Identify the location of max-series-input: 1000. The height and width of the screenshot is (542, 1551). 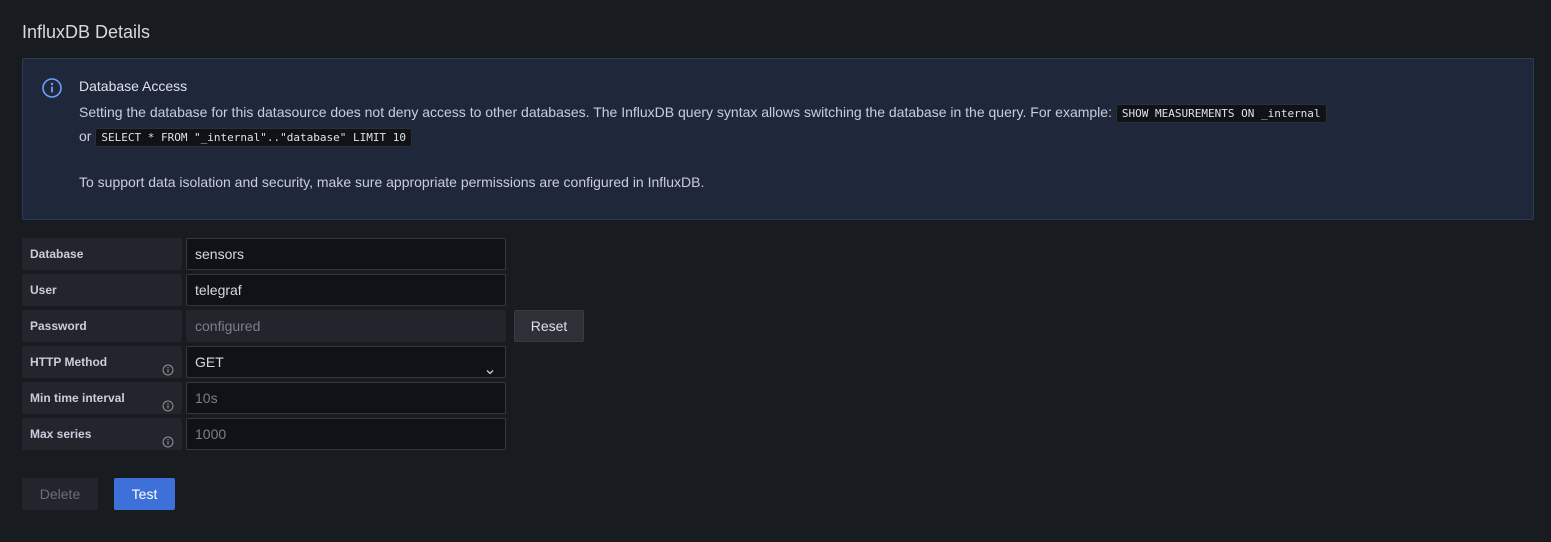
(346, 434).